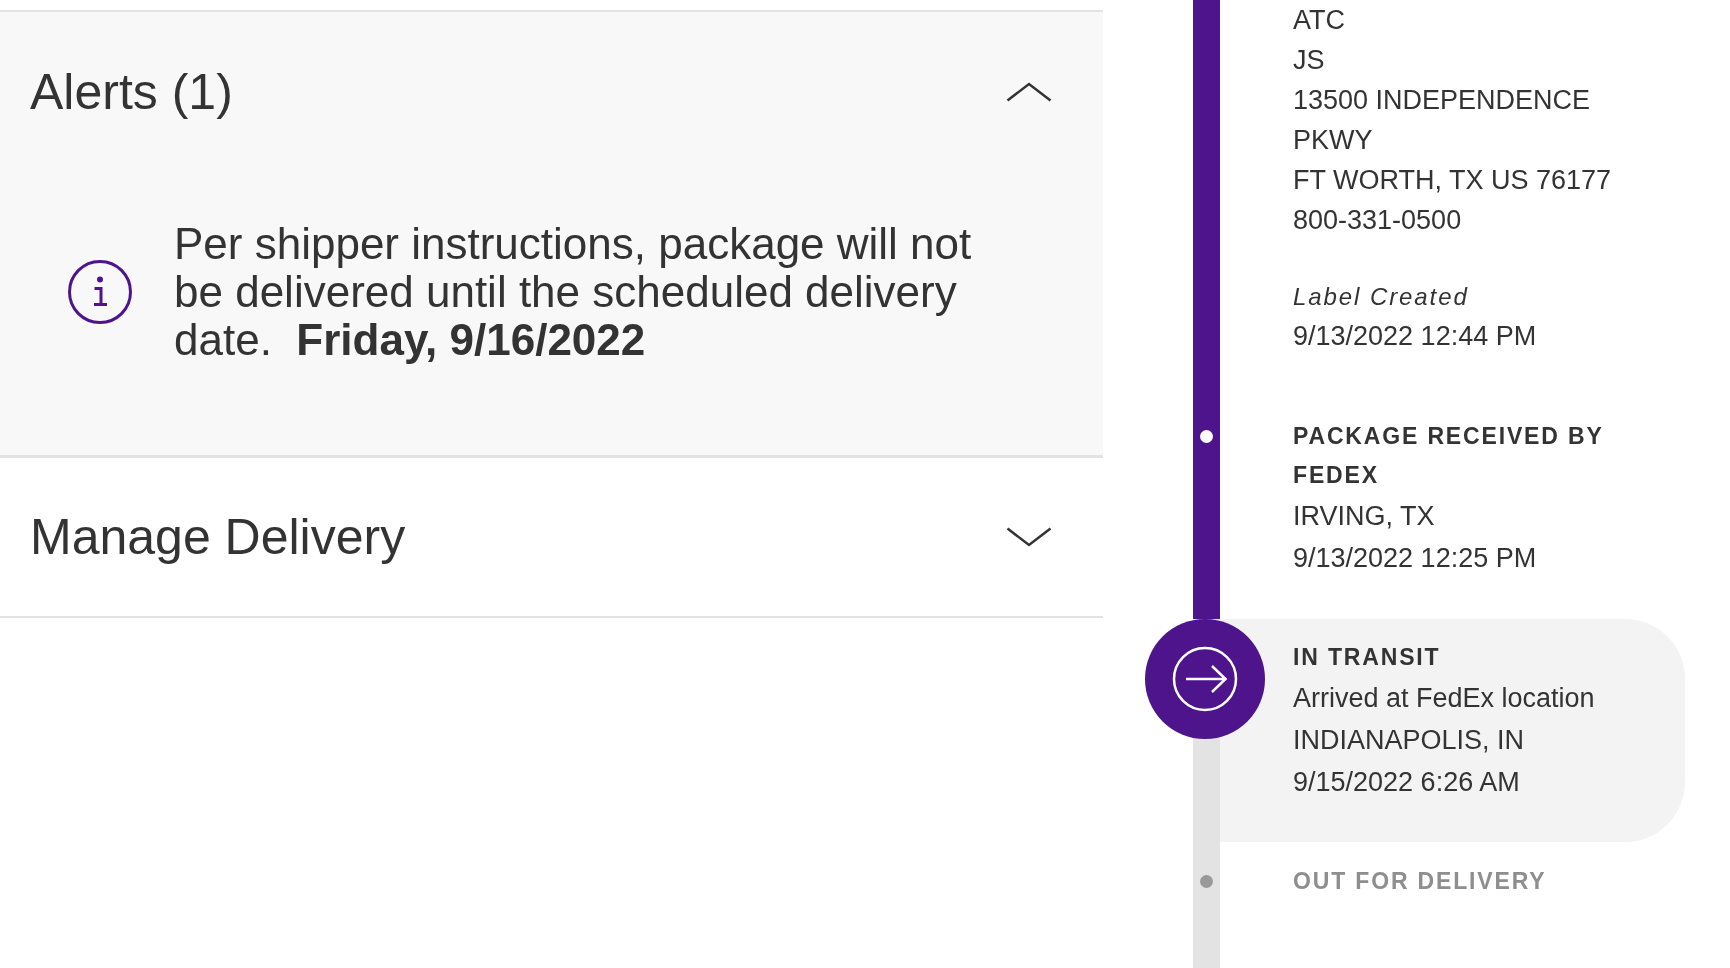 The width and height of the screenshot is (1730, 968). What do you see at coordinates (1381, 297) in the screenshot?
I see `event-title: Label Created` at bounding box center [1381, 297].